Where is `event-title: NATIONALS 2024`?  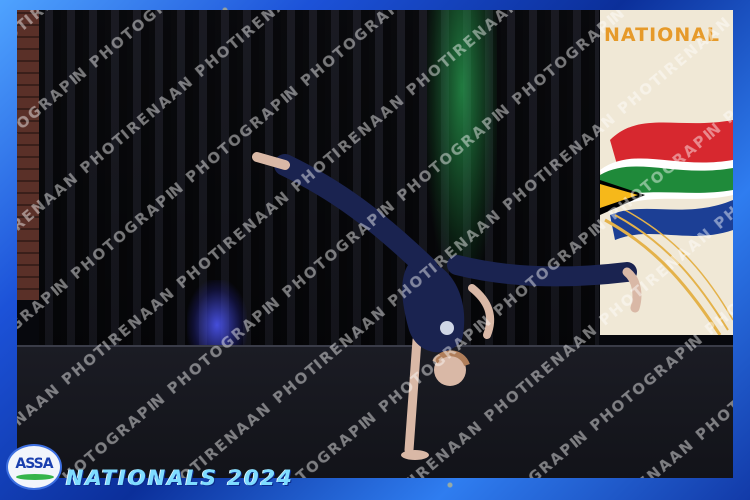 event-title: NATIONALS 2024 is located at coordinates (180, 478).